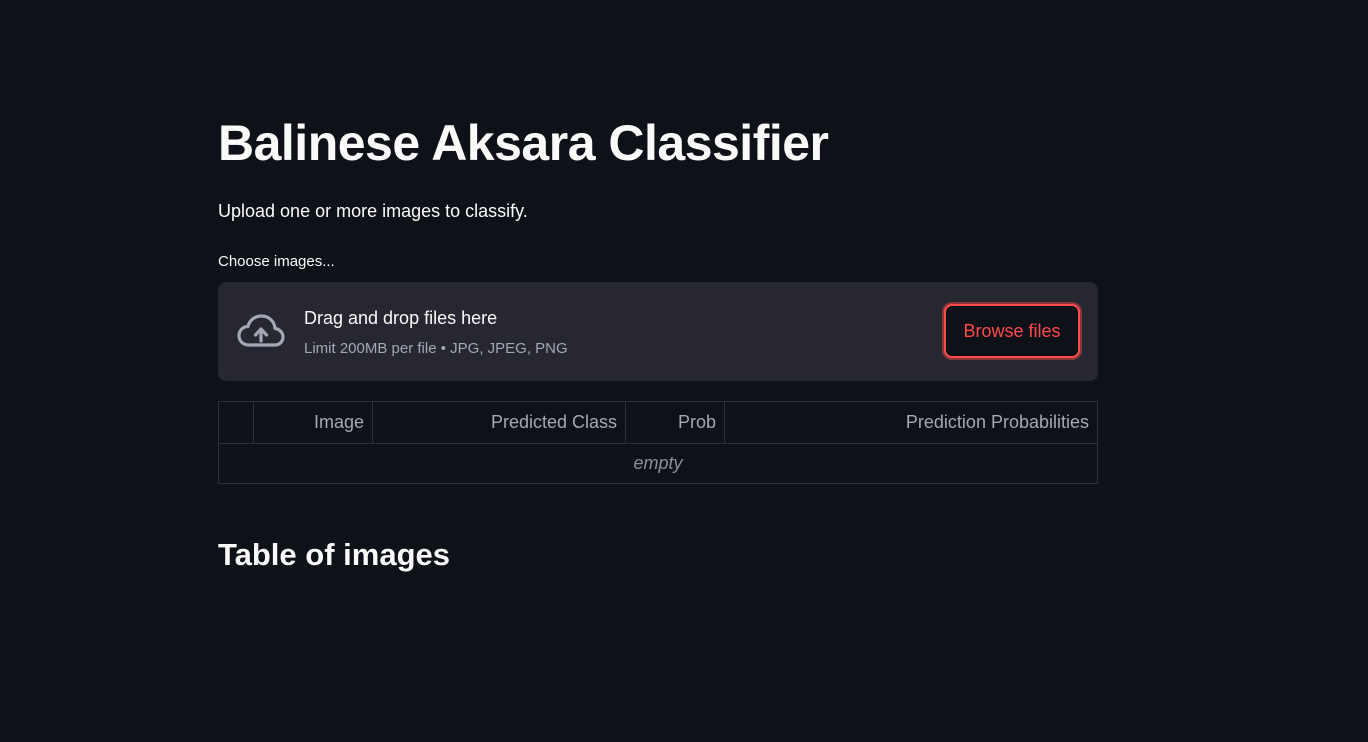 The image size is (1368, 742). What do you see at coordinates (373, 211) in the screenshot?
I see `page-subtitle: Upload one or more images to classify.` at bounding box center [373, 211].